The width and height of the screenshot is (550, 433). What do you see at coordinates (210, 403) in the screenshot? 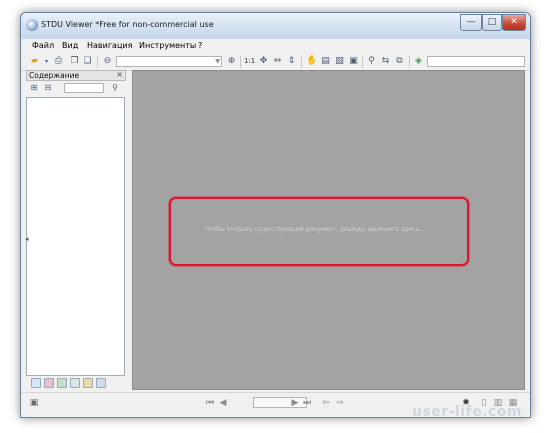
I see `first-page-icon: ⏮` at bounding box center [210, 403].